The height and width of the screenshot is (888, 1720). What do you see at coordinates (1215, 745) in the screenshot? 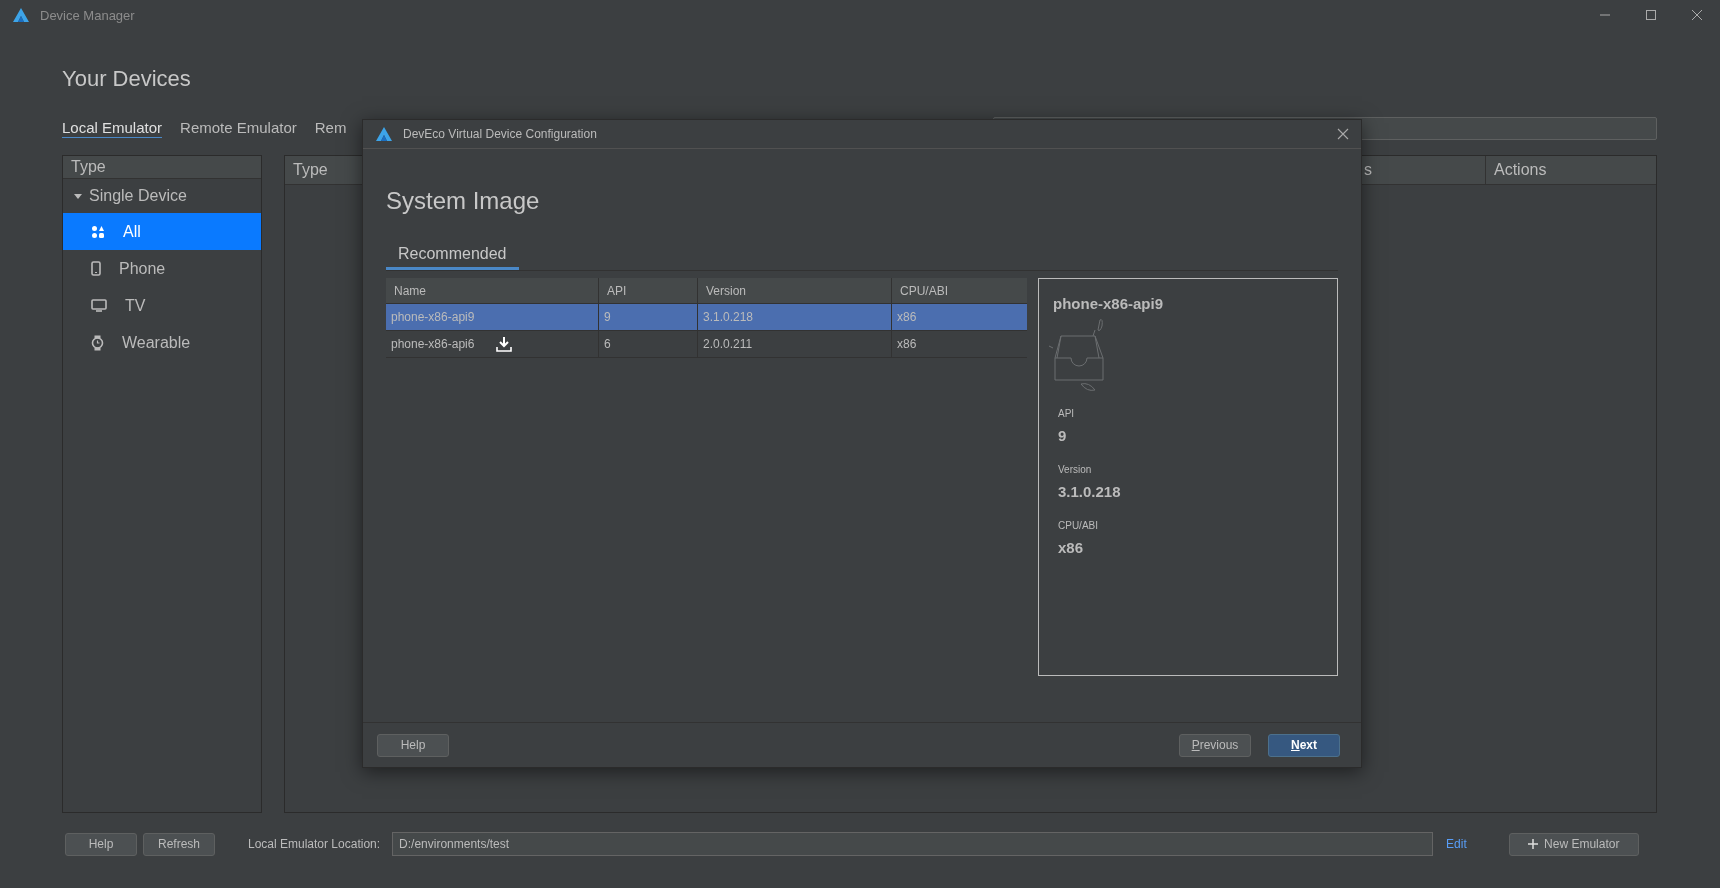
I see `dialog-button: Previous` at bounding box center [1215, 745].